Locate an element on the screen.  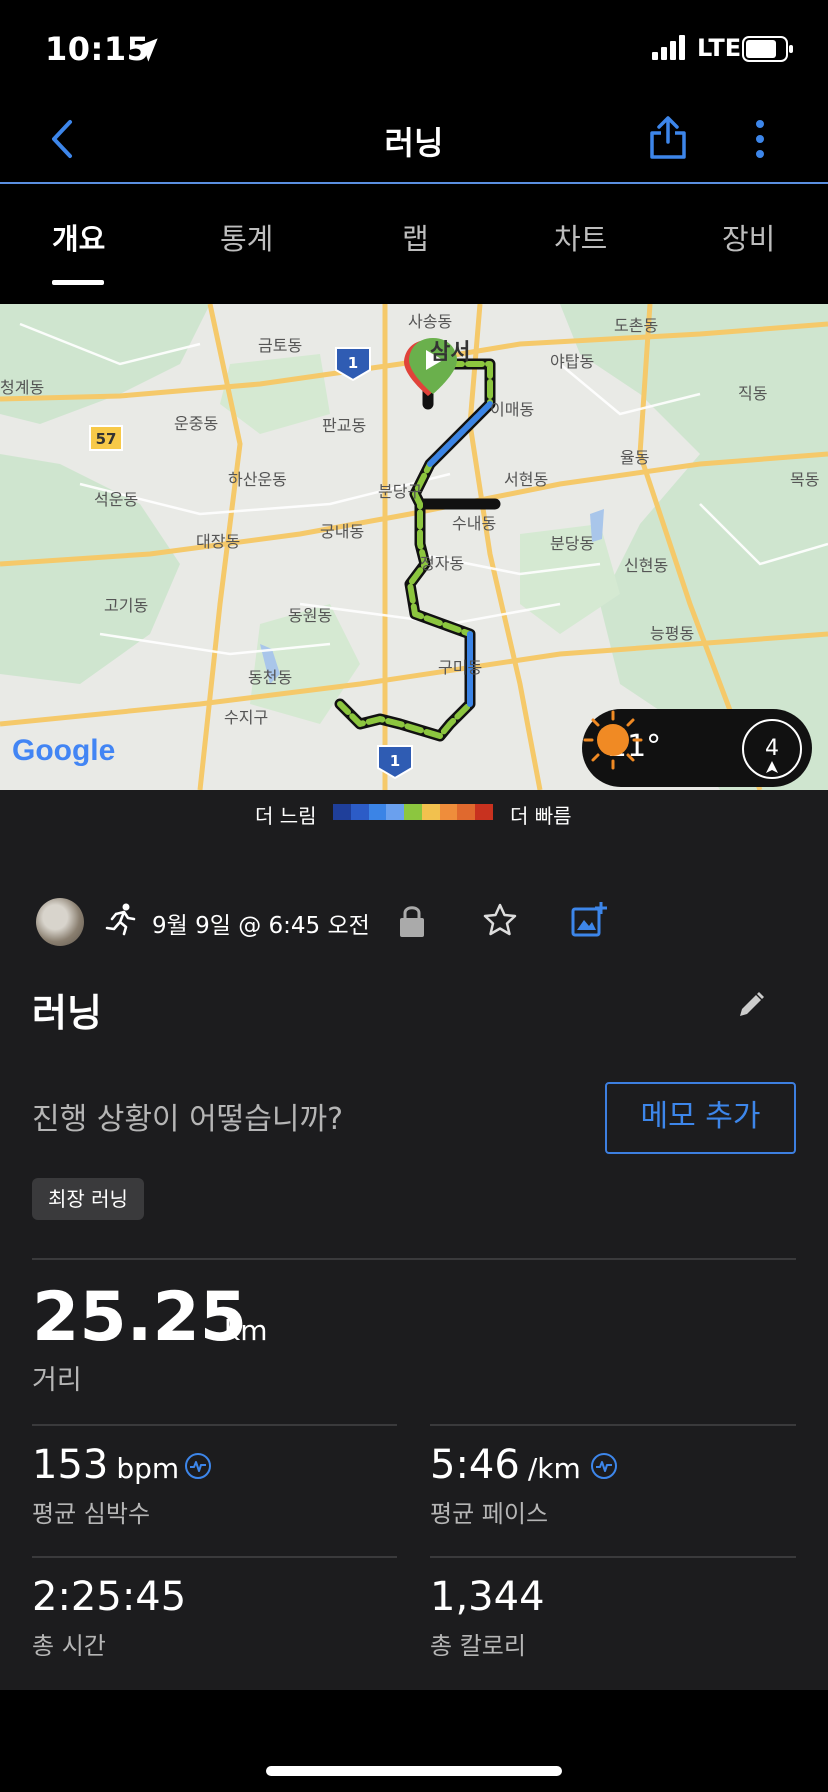
record-badge: 최장 러닝 is located at coordinates (88, 1199).